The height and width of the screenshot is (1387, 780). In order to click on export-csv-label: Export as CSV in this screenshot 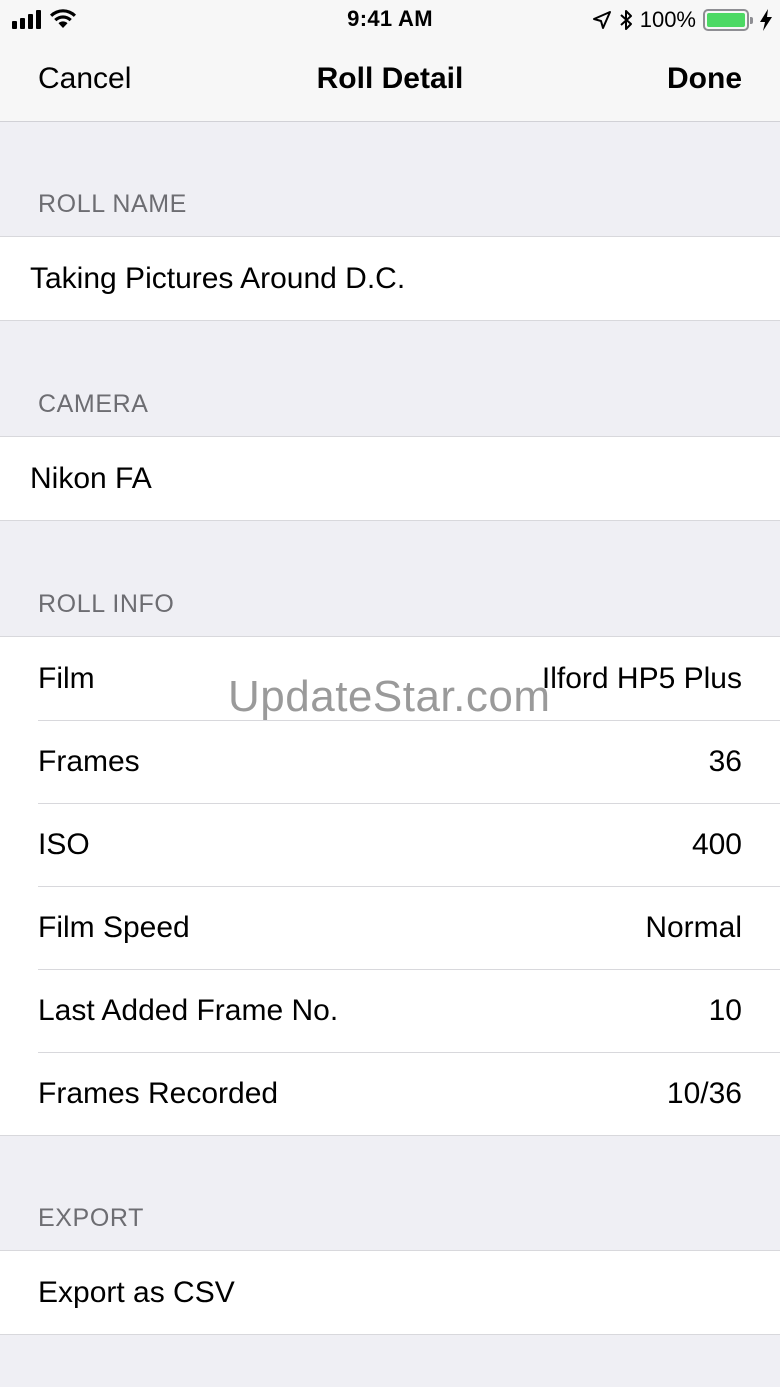, I will do `click(136, 1292)`.